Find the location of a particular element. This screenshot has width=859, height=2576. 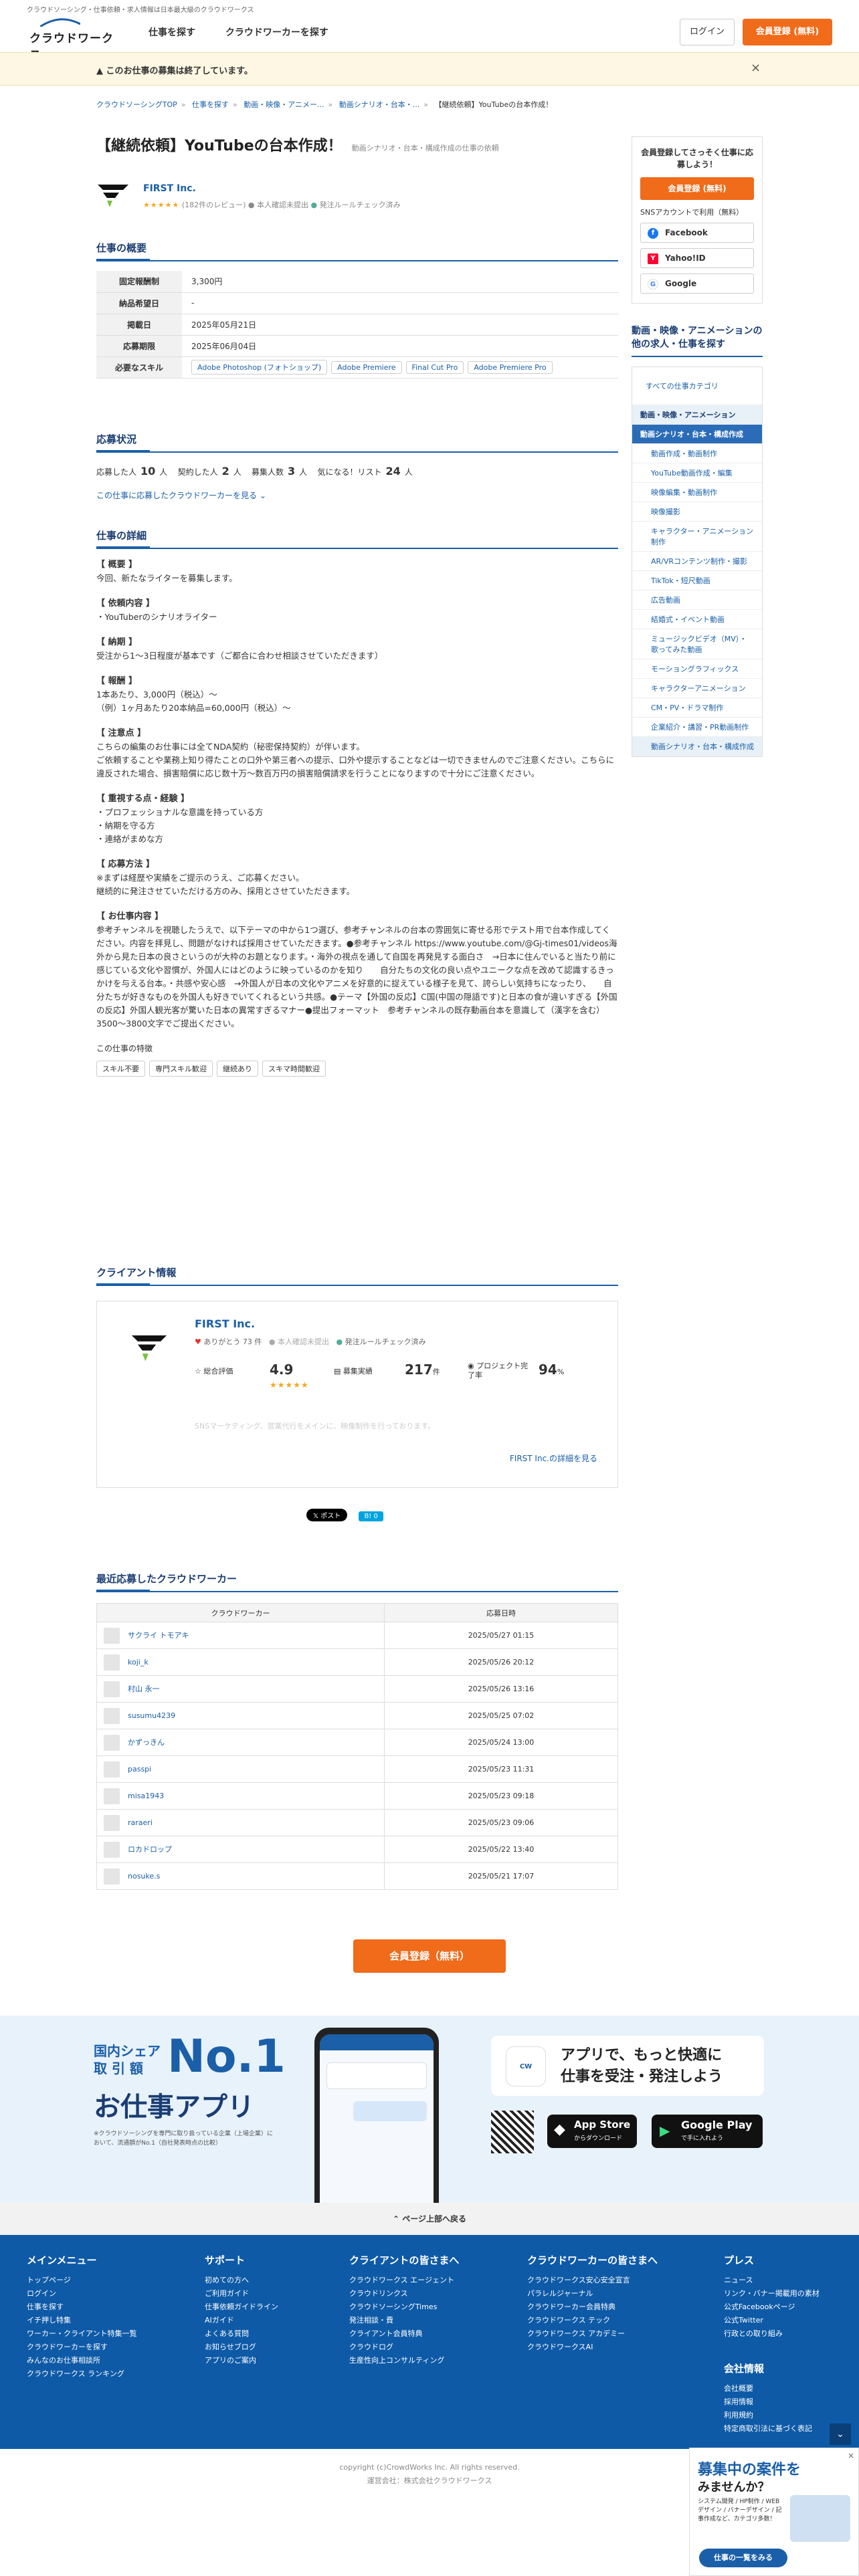

worker-cell: passpi is located at coordinates (240, 1769).